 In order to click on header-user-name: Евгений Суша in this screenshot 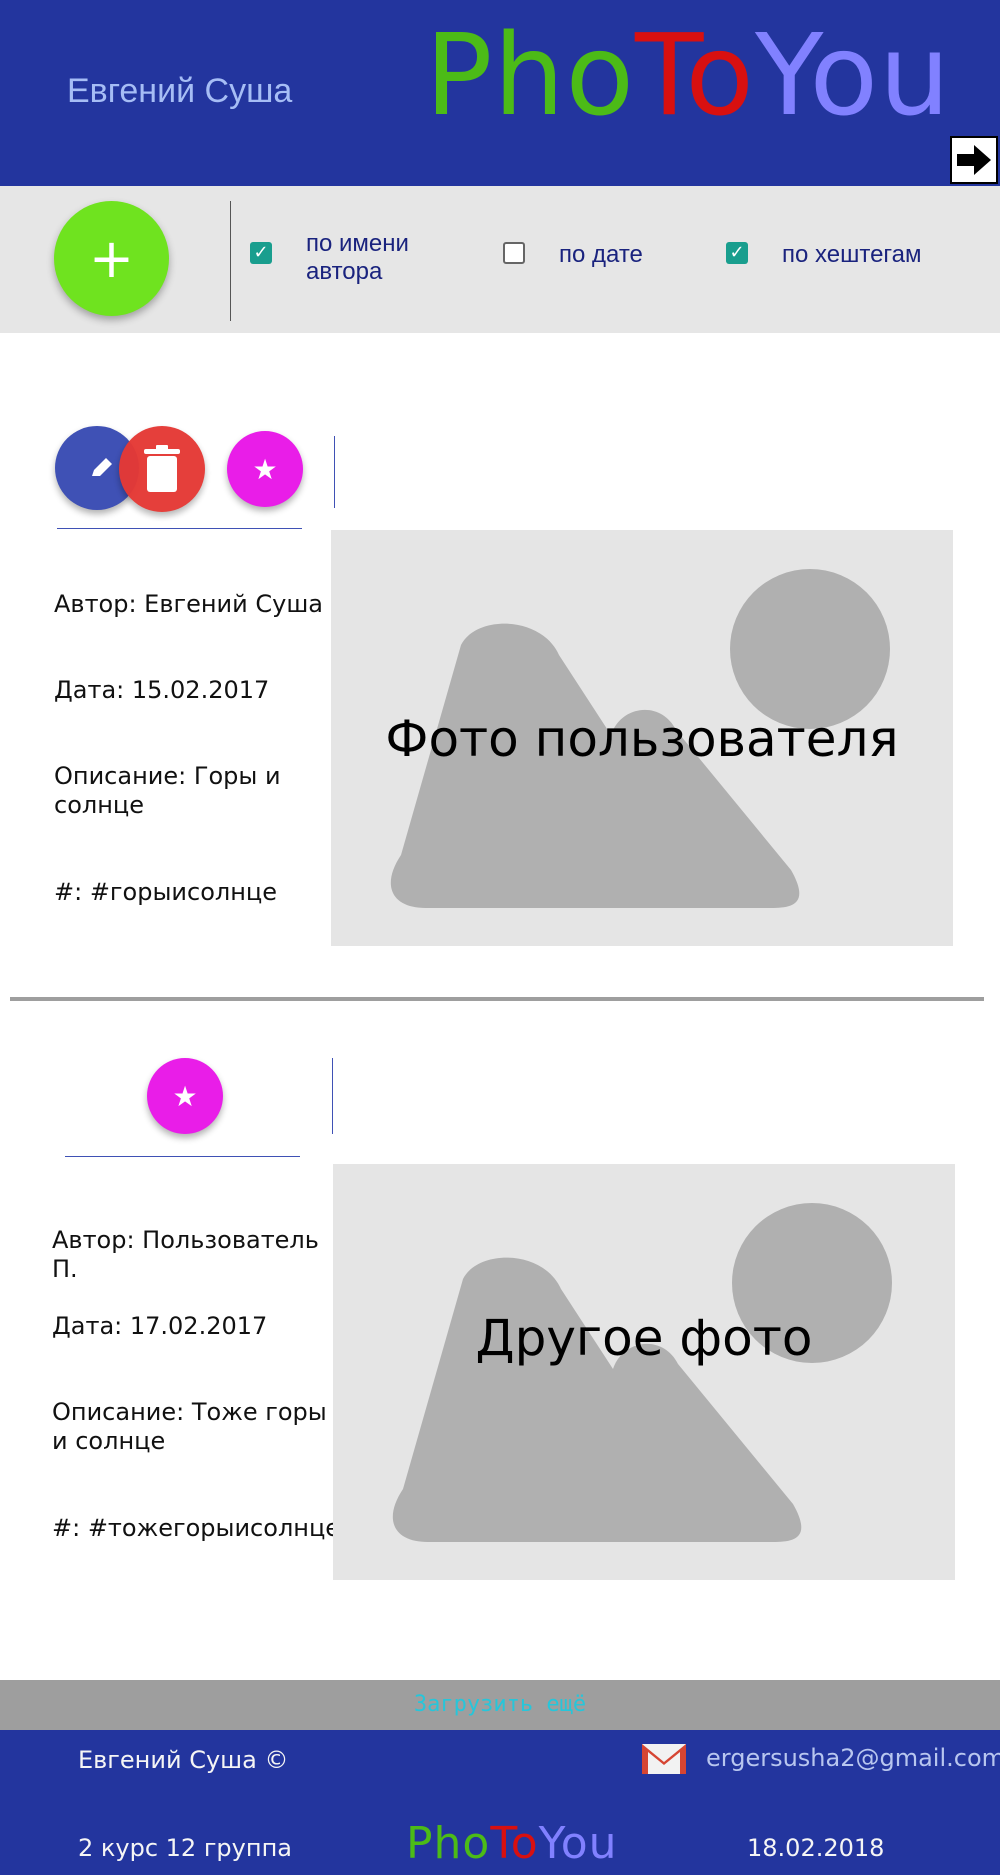, I will do `click(180, 91)`.